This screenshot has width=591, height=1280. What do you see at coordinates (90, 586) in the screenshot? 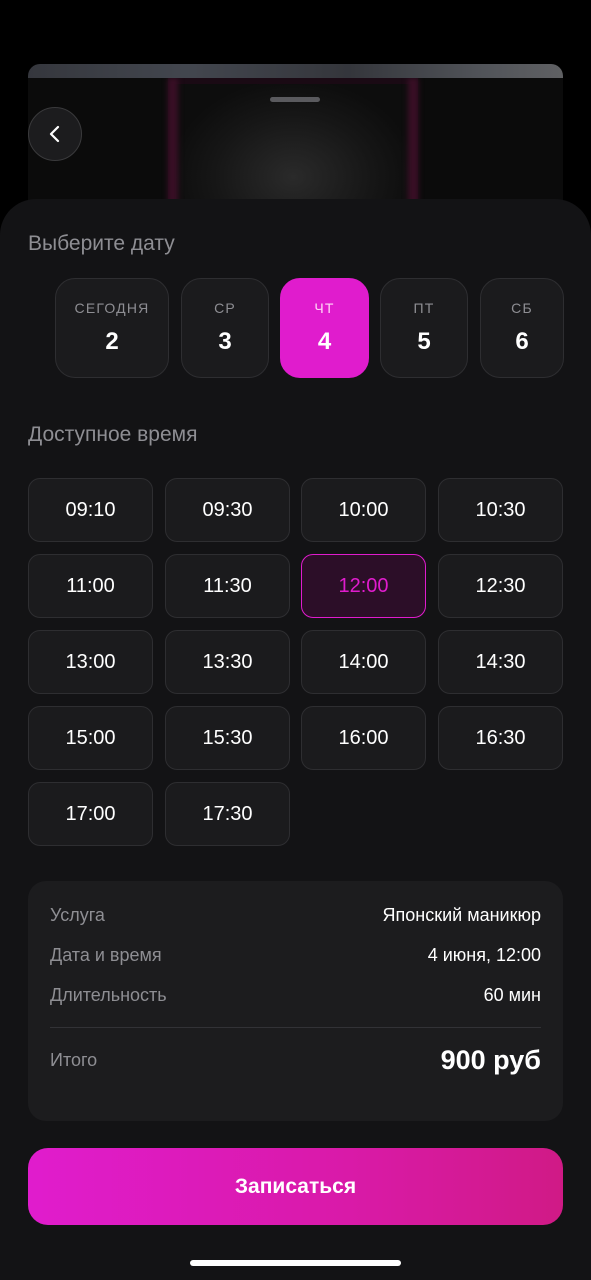
I see `time-slot: 11:00` at bounding box center [90, 586].